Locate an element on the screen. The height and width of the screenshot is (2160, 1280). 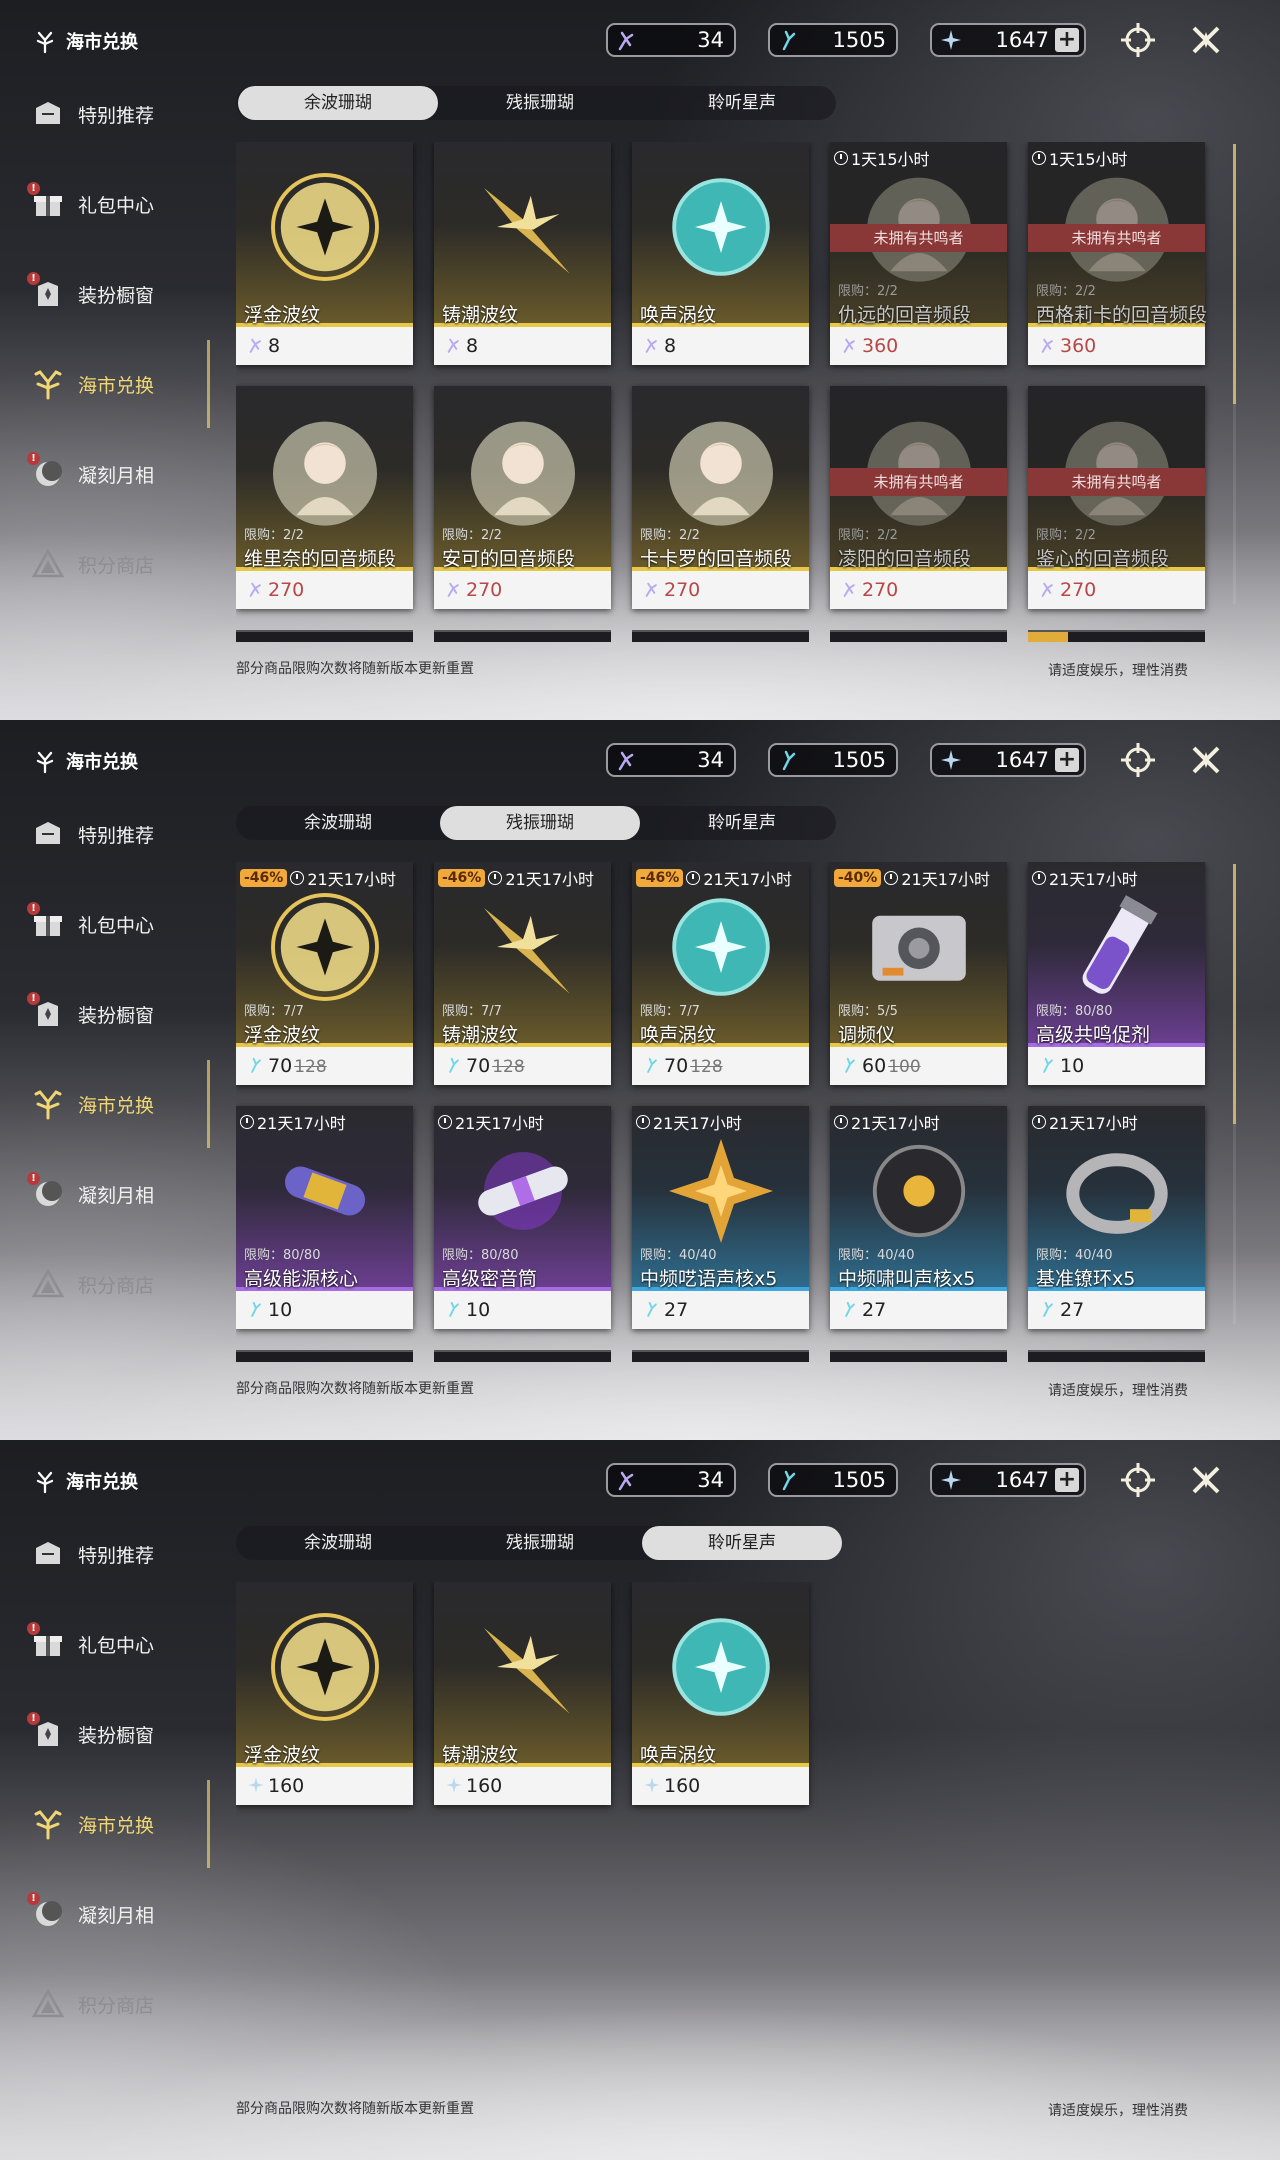
active-nav-indicator is located at coordinates (208, 384).